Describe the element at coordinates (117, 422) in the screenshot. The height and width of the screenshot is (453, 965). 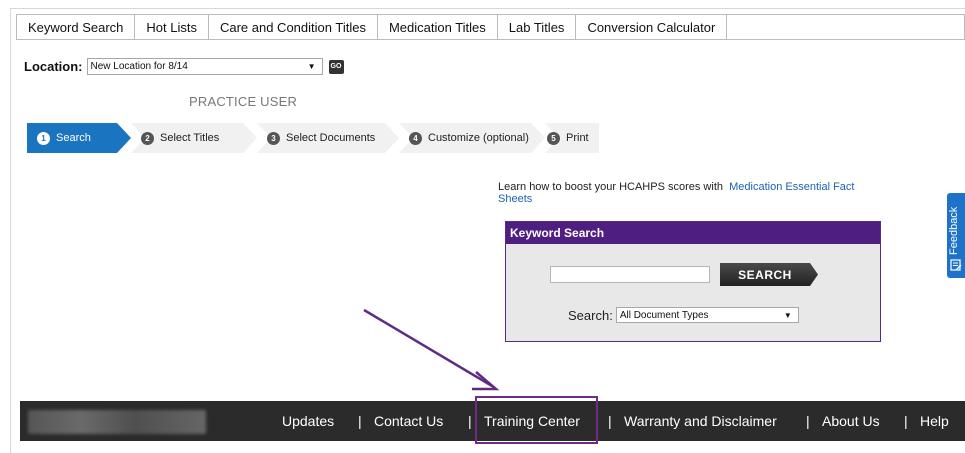
I see `redacted-logo` at that location.